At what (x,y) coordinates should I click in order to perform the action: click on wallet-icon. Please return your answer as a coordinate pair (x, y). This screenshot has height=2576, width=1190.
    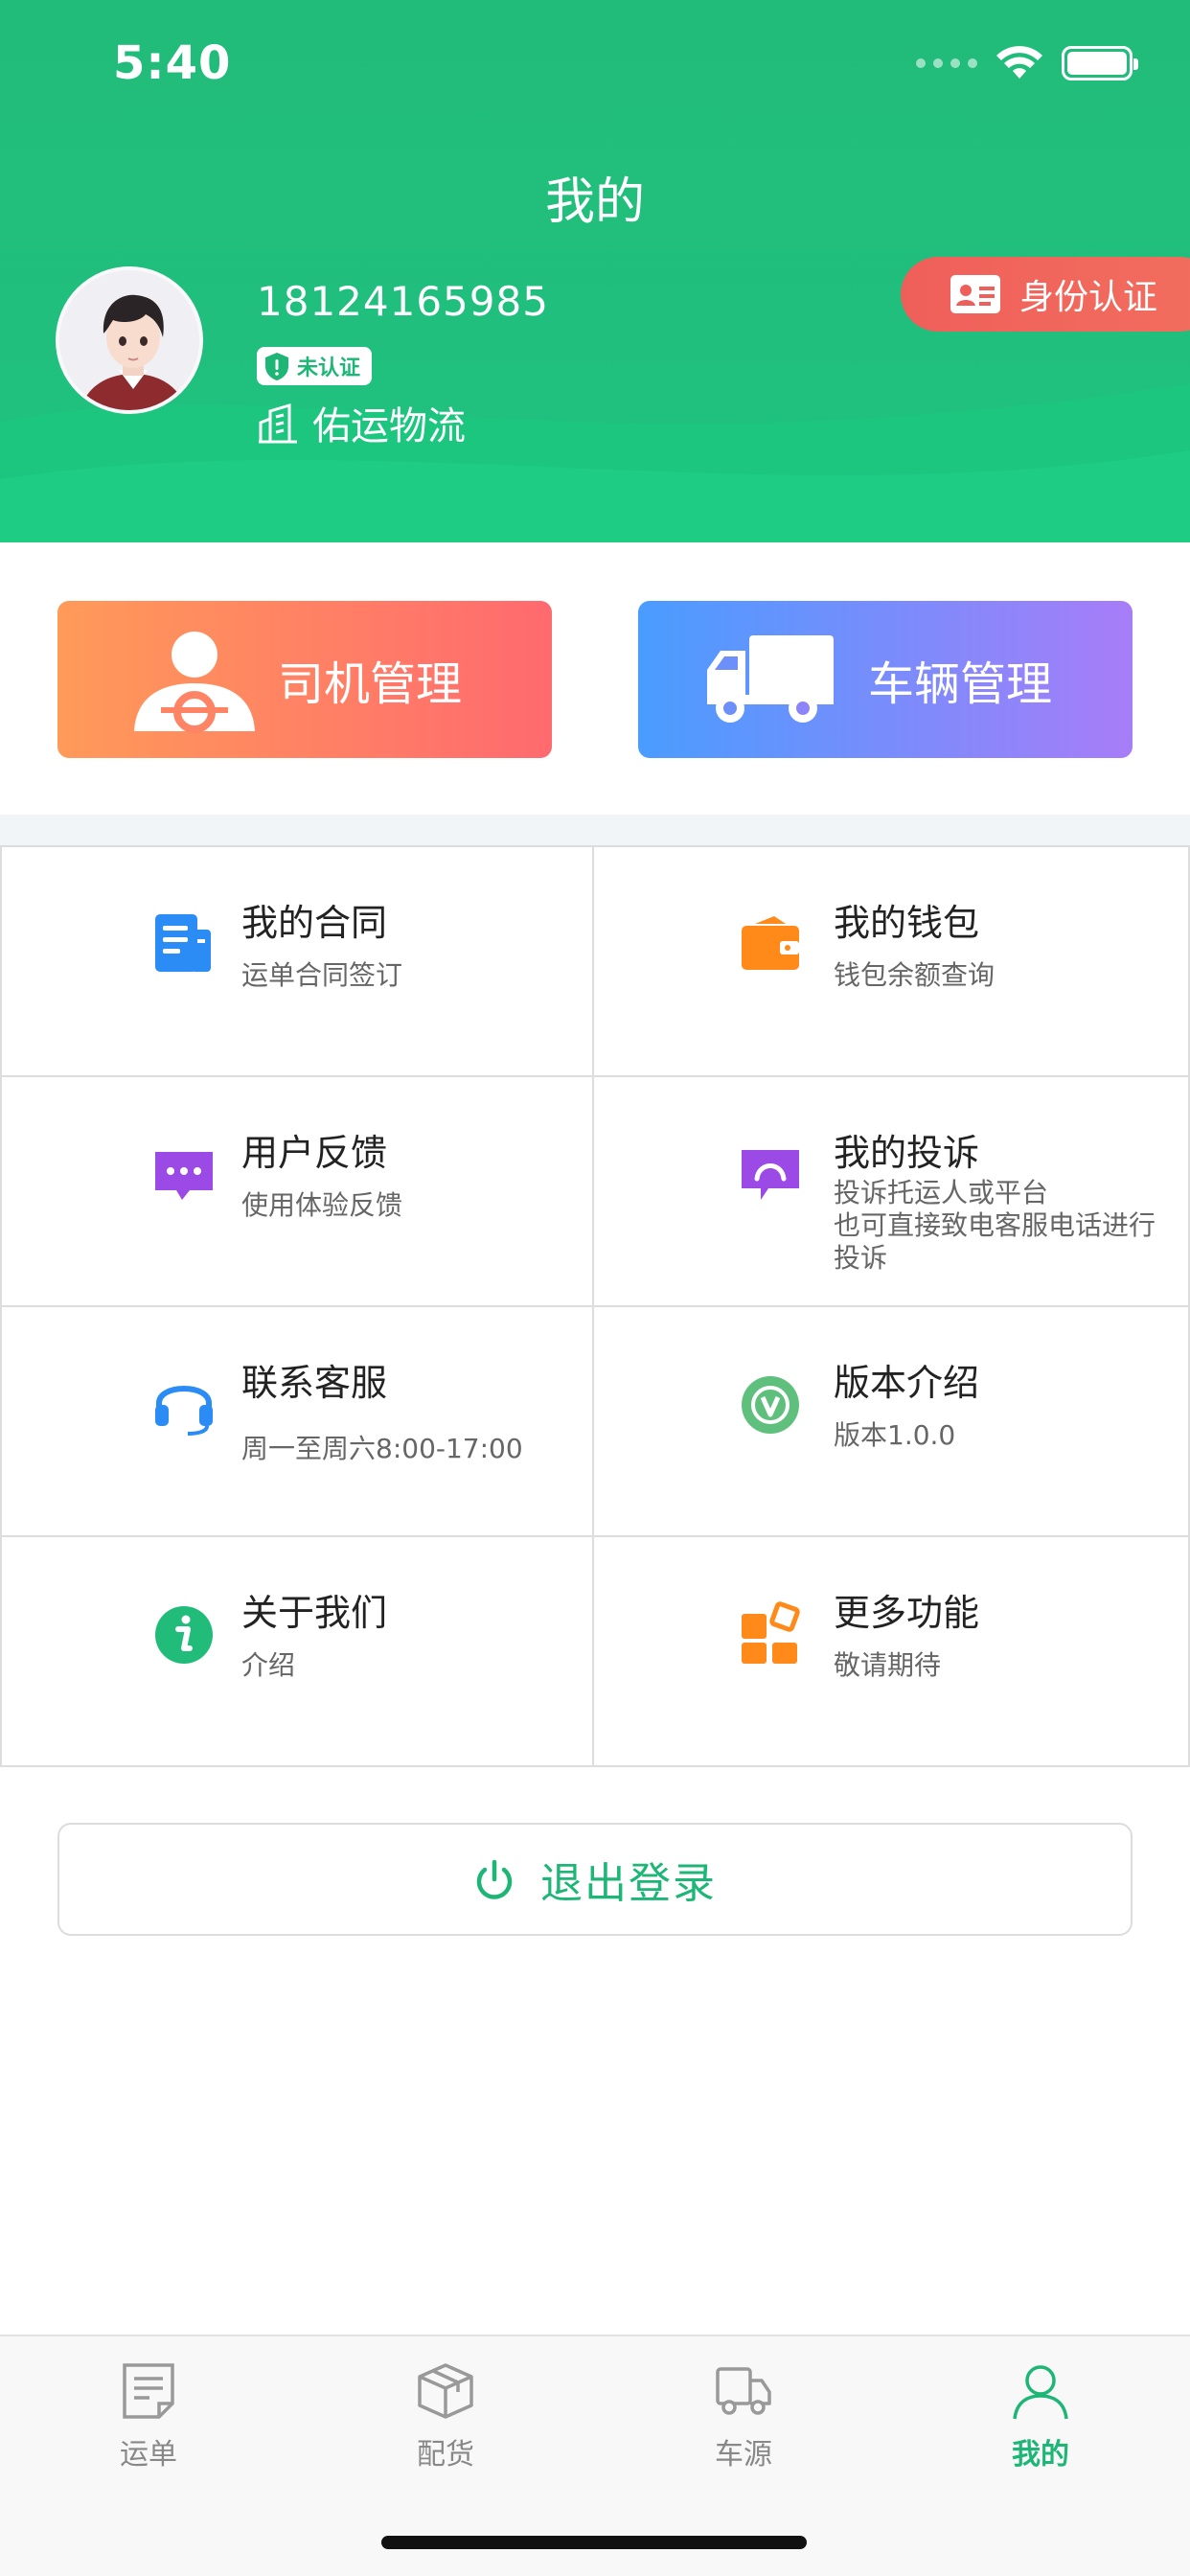
    Looking at the image, I should click on (771, 943).